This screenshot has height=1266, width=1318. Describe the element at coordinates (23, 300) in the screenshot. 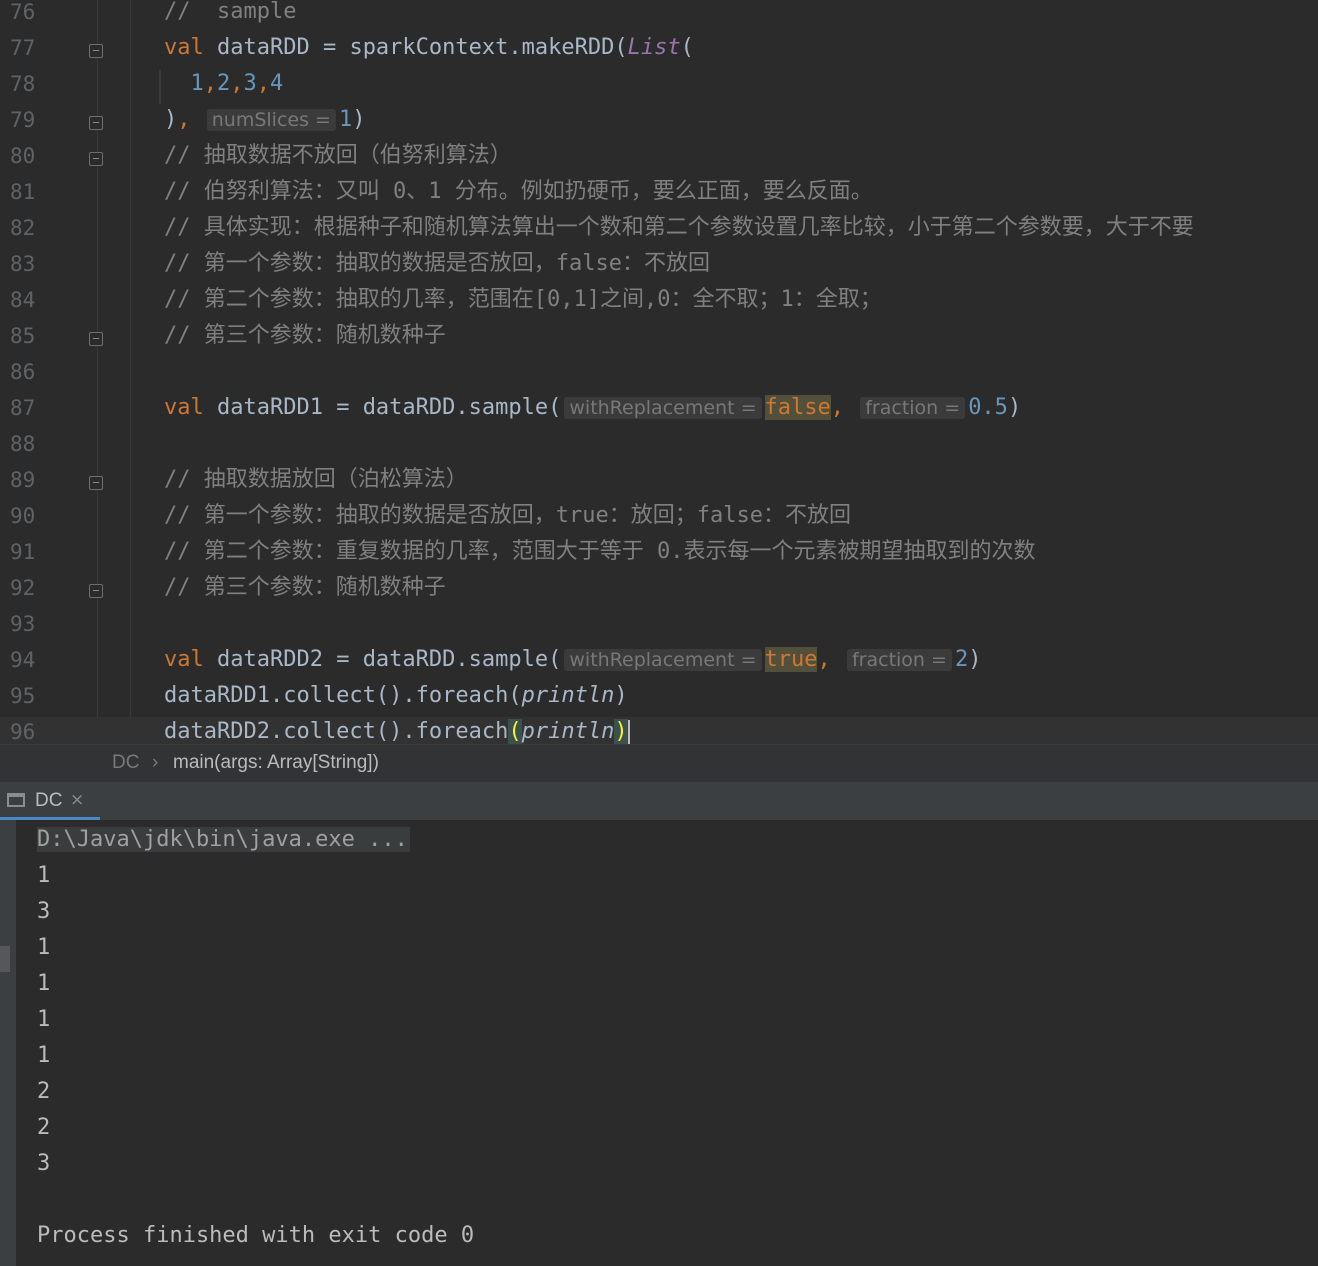

I see `line-number: 84` at that location.